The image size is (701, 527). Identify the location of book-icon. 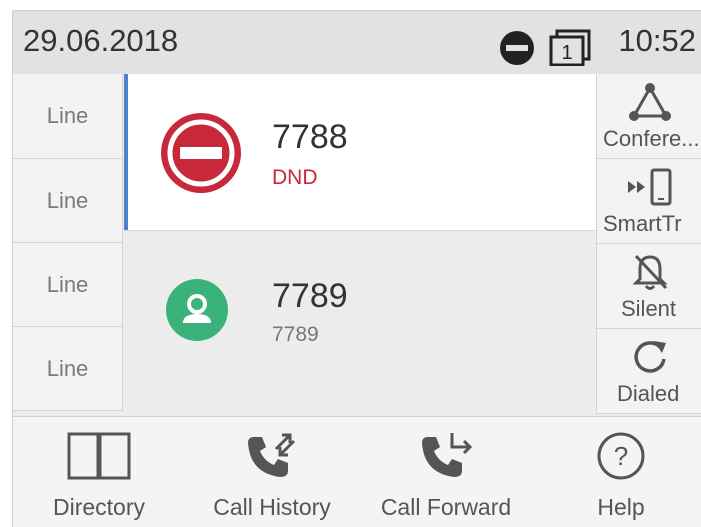
(99, 458).